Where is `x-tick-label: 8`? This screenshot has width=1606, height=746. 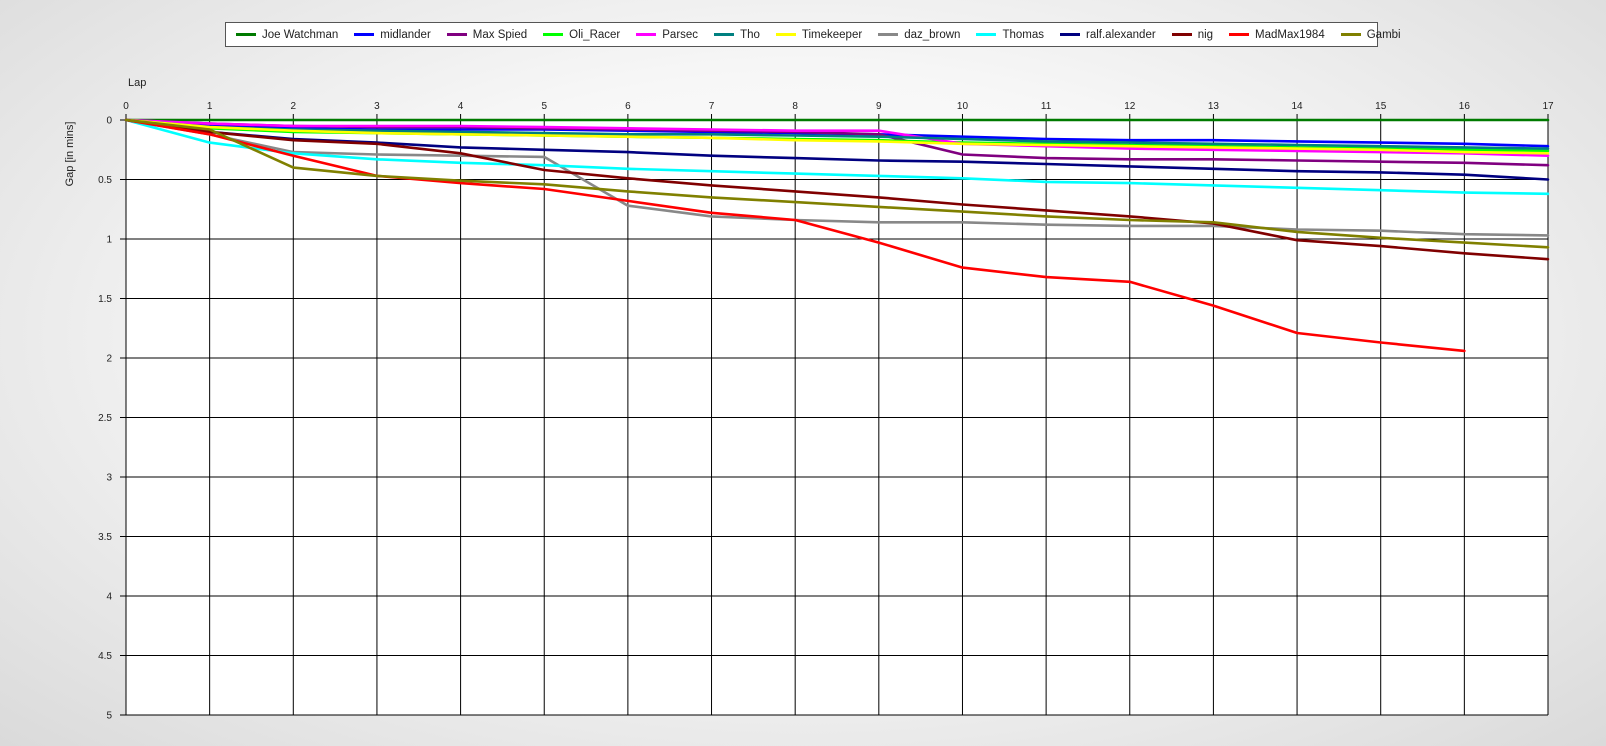 x-tick-label: 8 is located at coordinates (795, 106).